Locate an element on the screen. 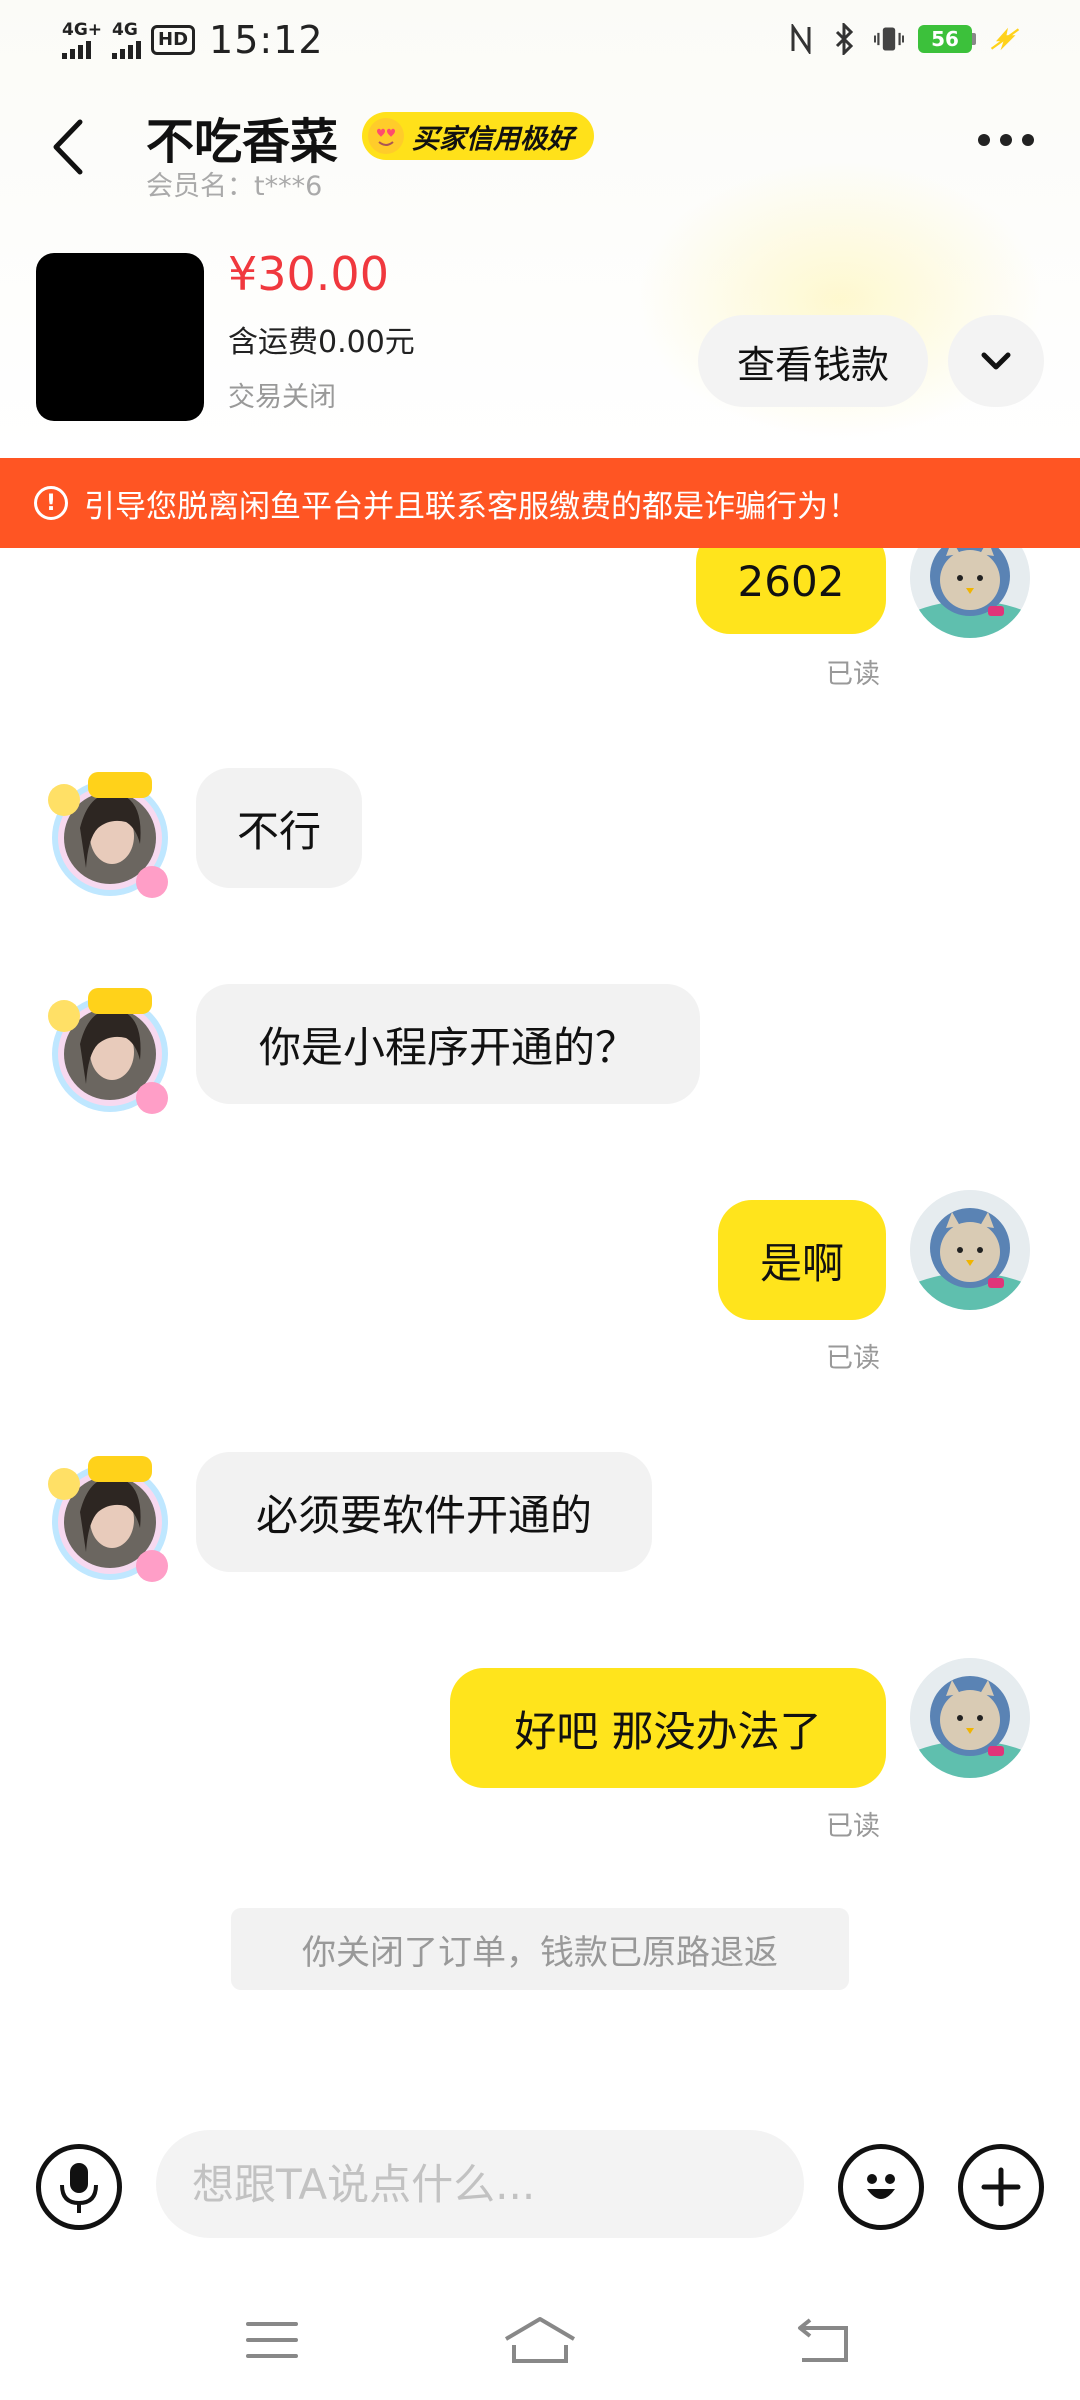  more-options-button is located at coordinates (1006, 140).